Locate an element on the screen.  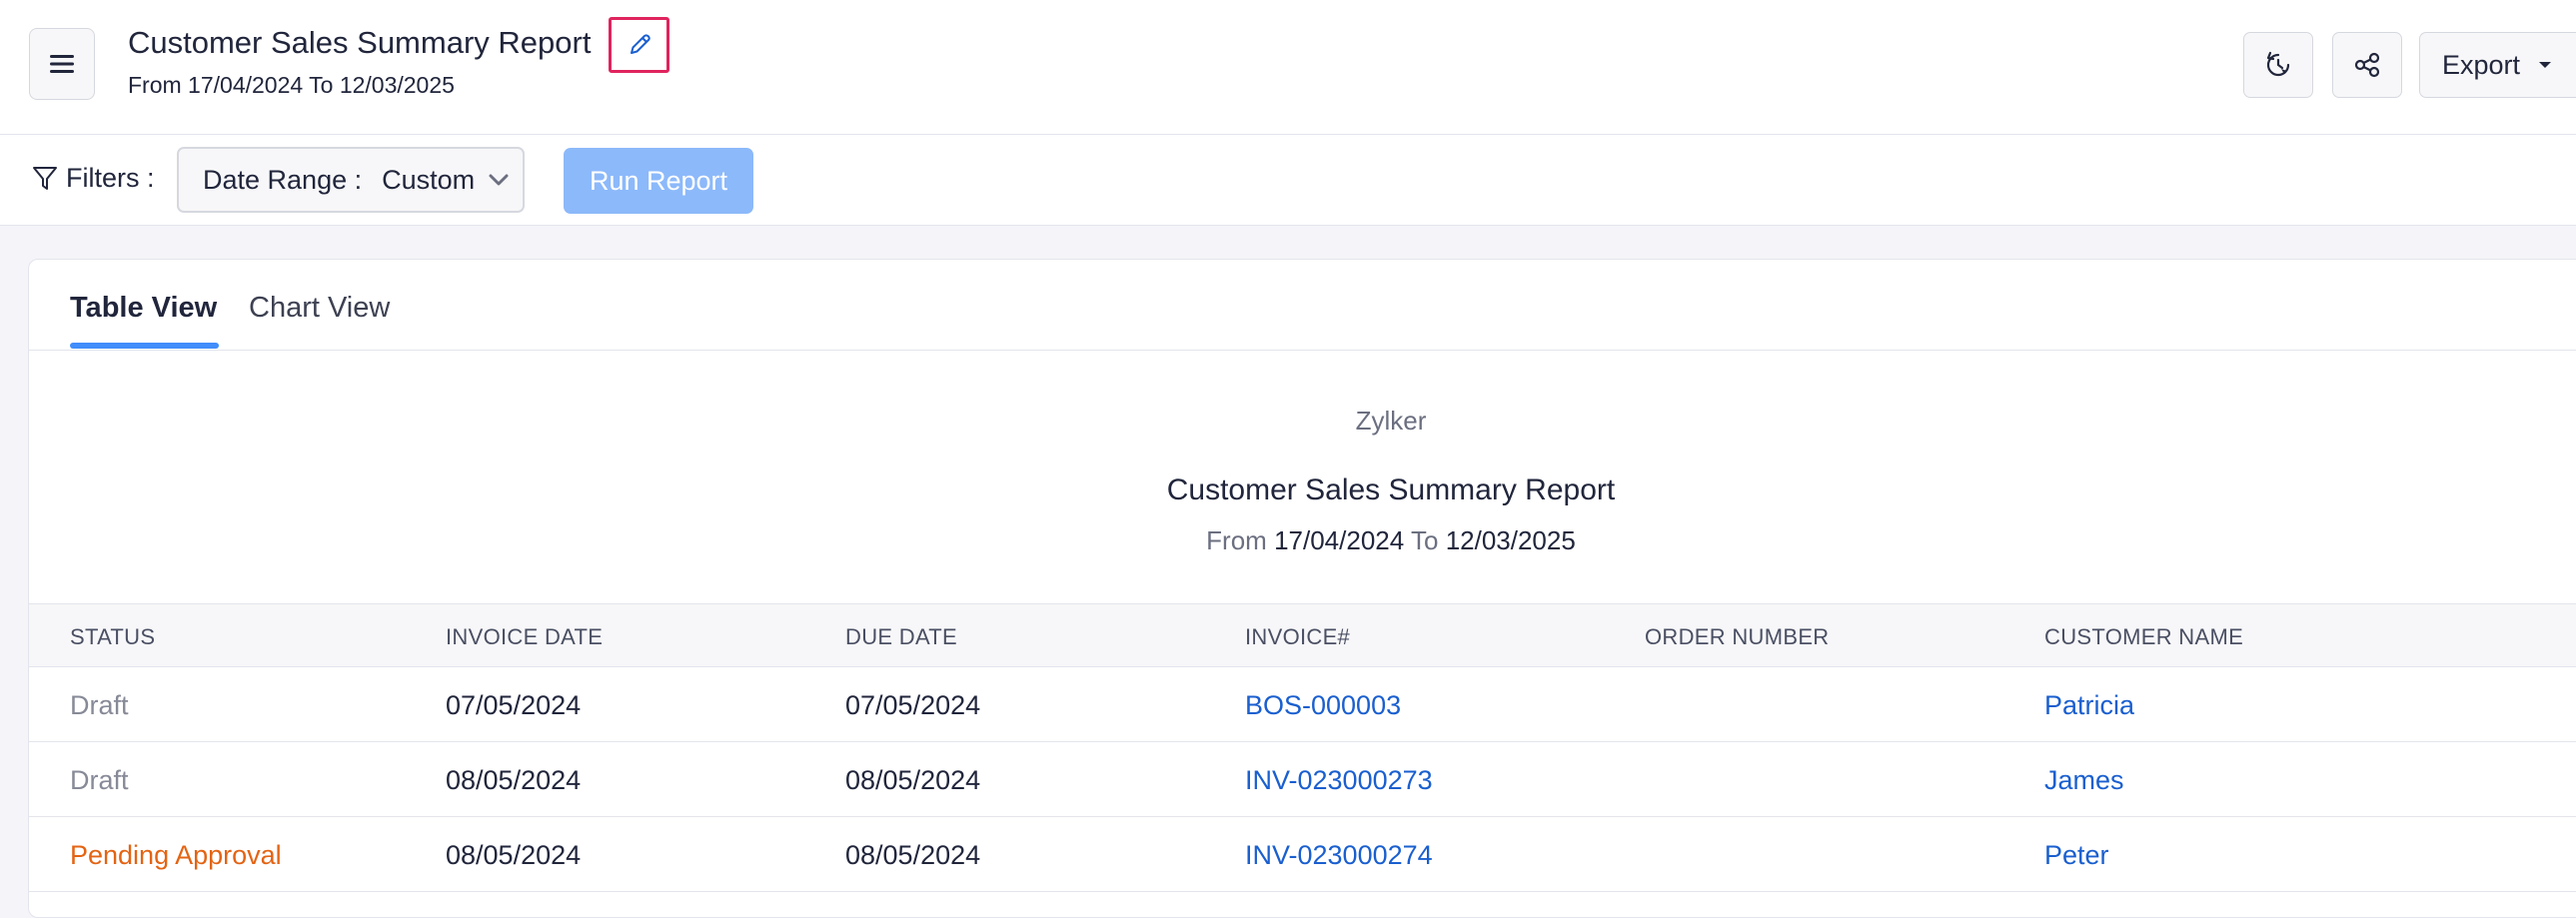
schedule-button is located at coordinates (2278, 65).